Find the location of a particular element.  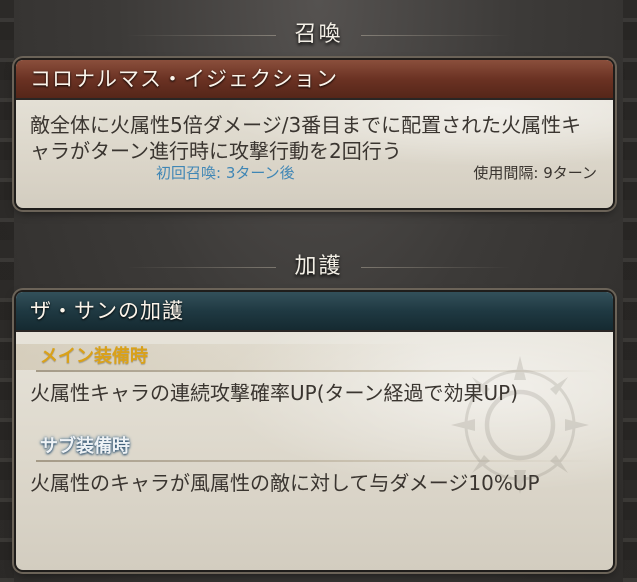

summon-skill-name: コロナルマス・イジェクション is located at coordinates (314, 80).